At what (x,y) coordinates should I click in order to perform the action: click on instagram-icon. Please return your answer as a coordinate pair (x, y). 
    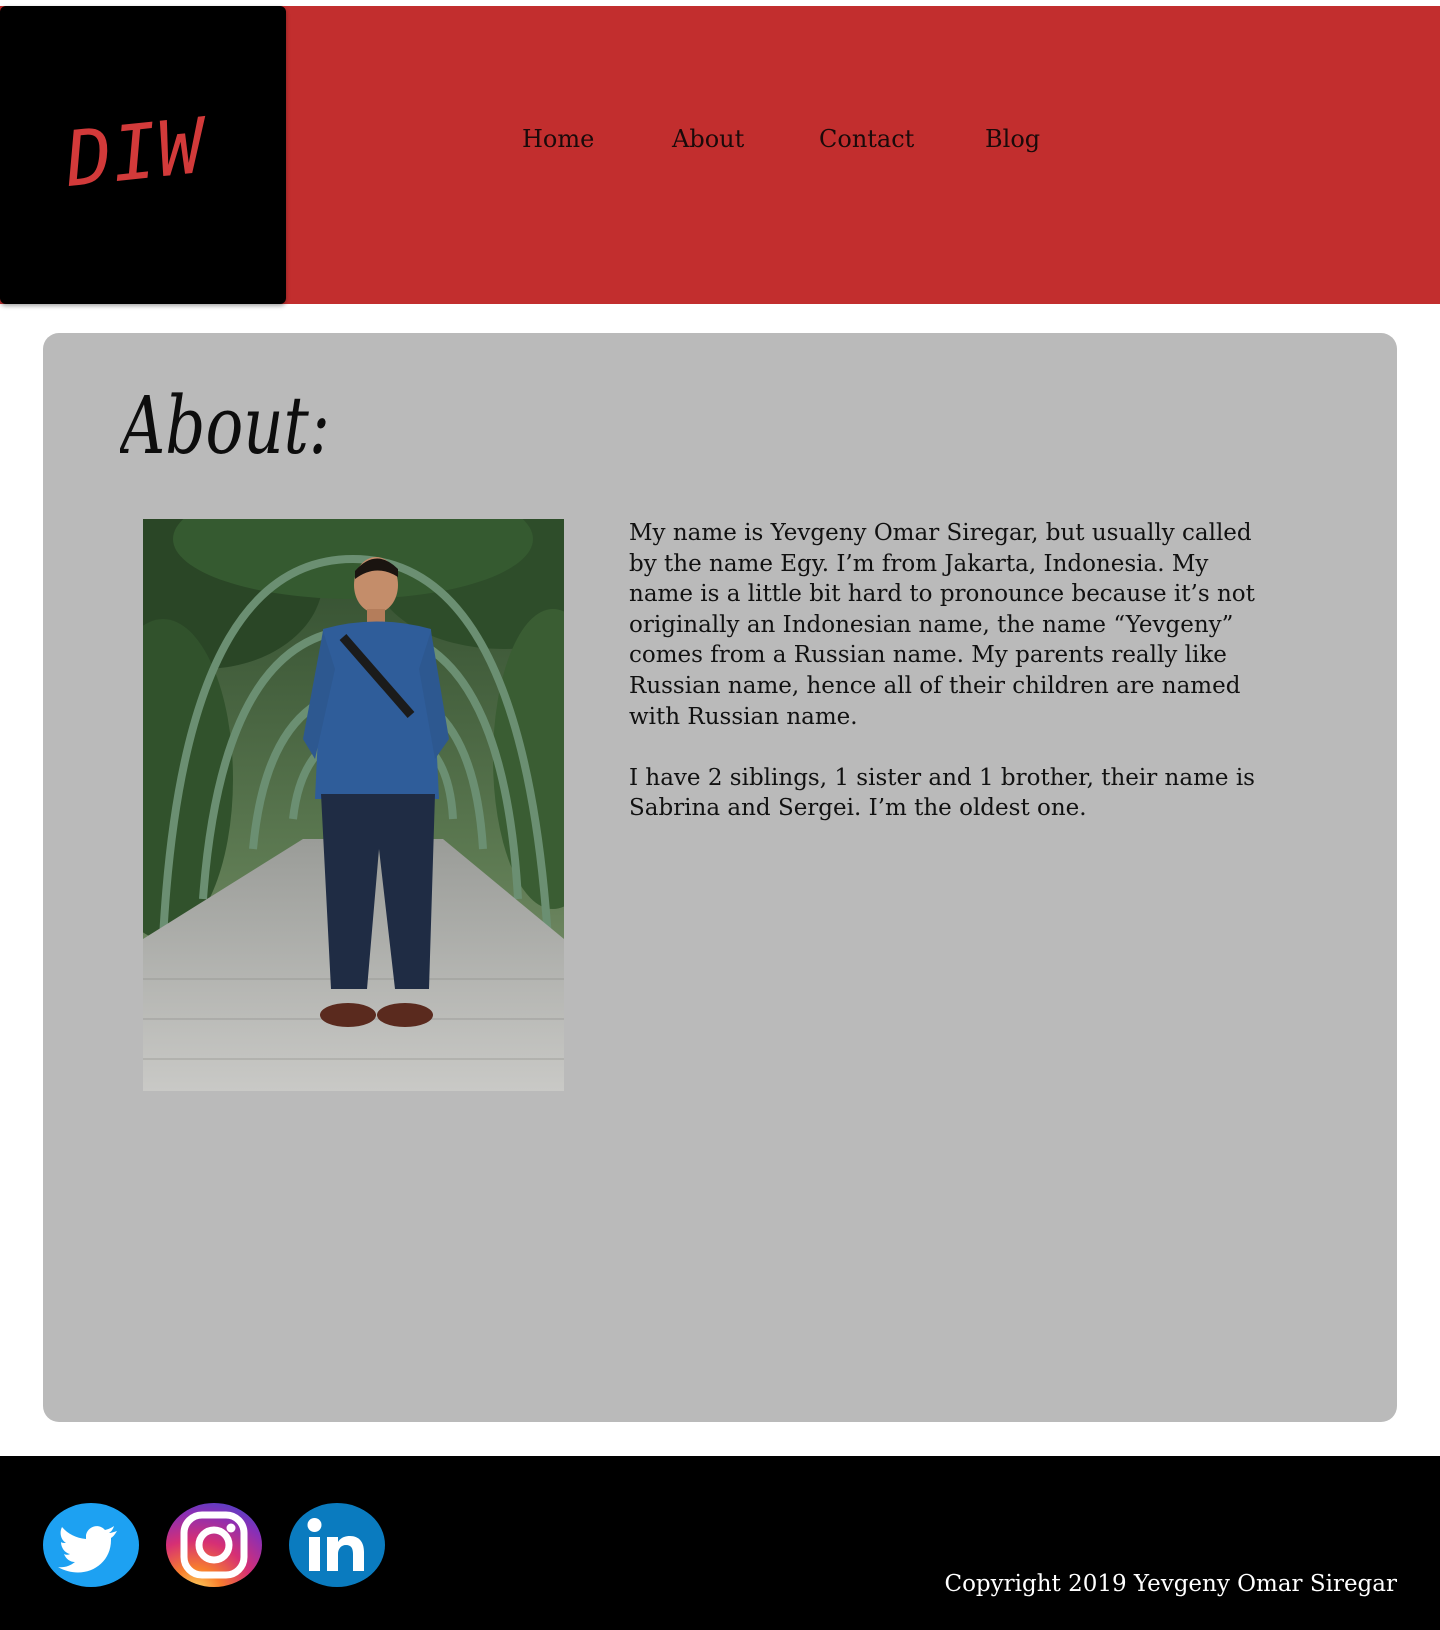
    Looking at the image, I should click on (214, 1545).